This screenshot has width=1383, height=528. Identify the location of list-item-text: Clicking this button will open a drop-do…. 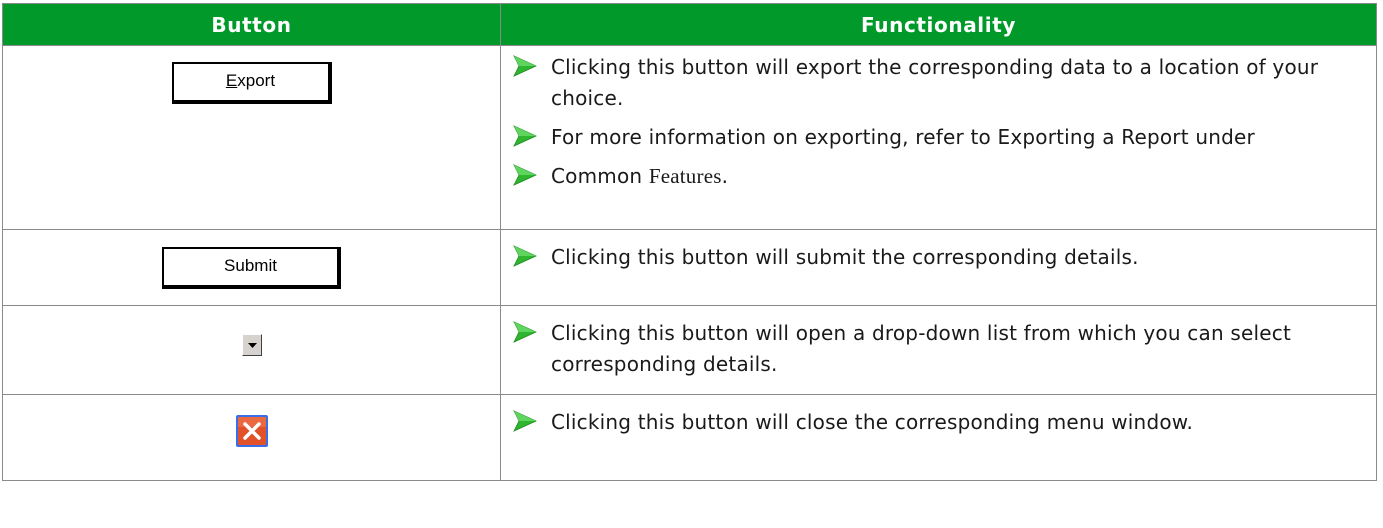
(921, 348).